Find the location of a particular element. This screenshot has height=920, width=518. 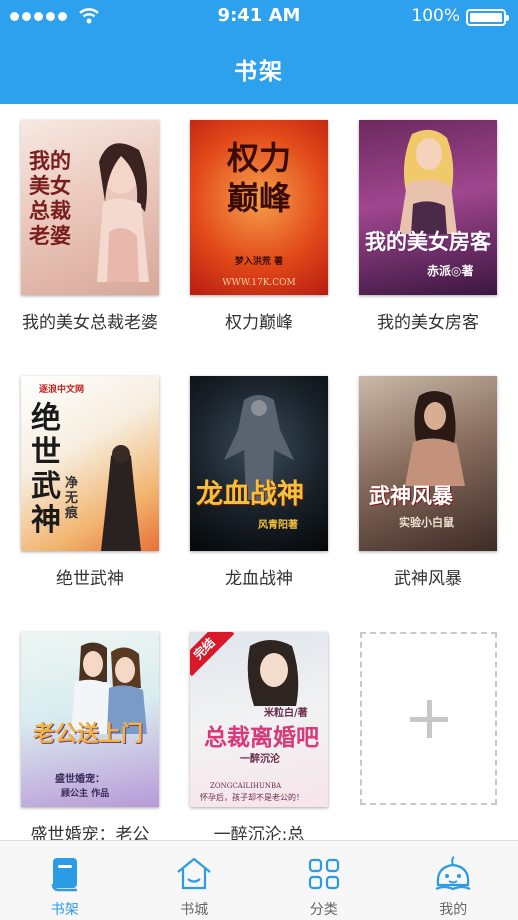

book-cover: 老公送上门 盛世婚宠： 顾公主 作品 is located at coordinates (90, 719).